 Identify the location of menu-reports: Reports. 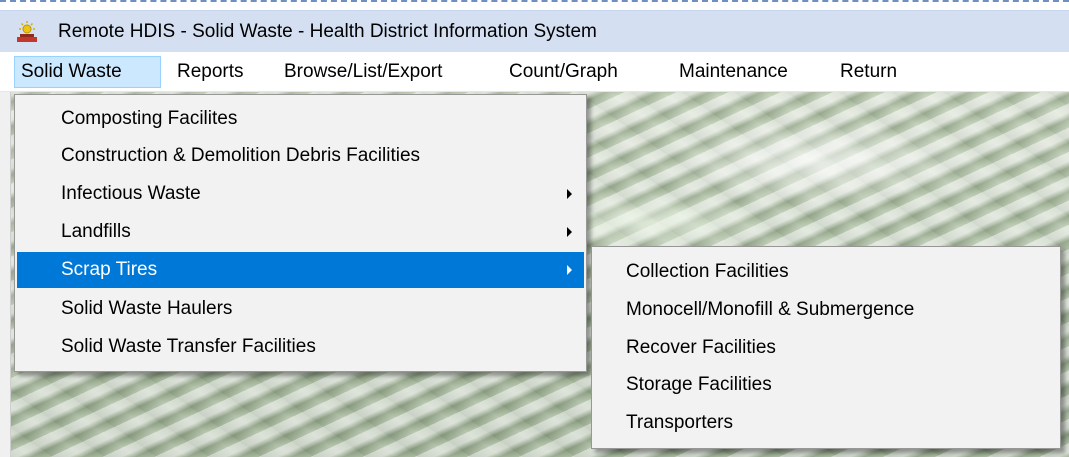
(210, 72).